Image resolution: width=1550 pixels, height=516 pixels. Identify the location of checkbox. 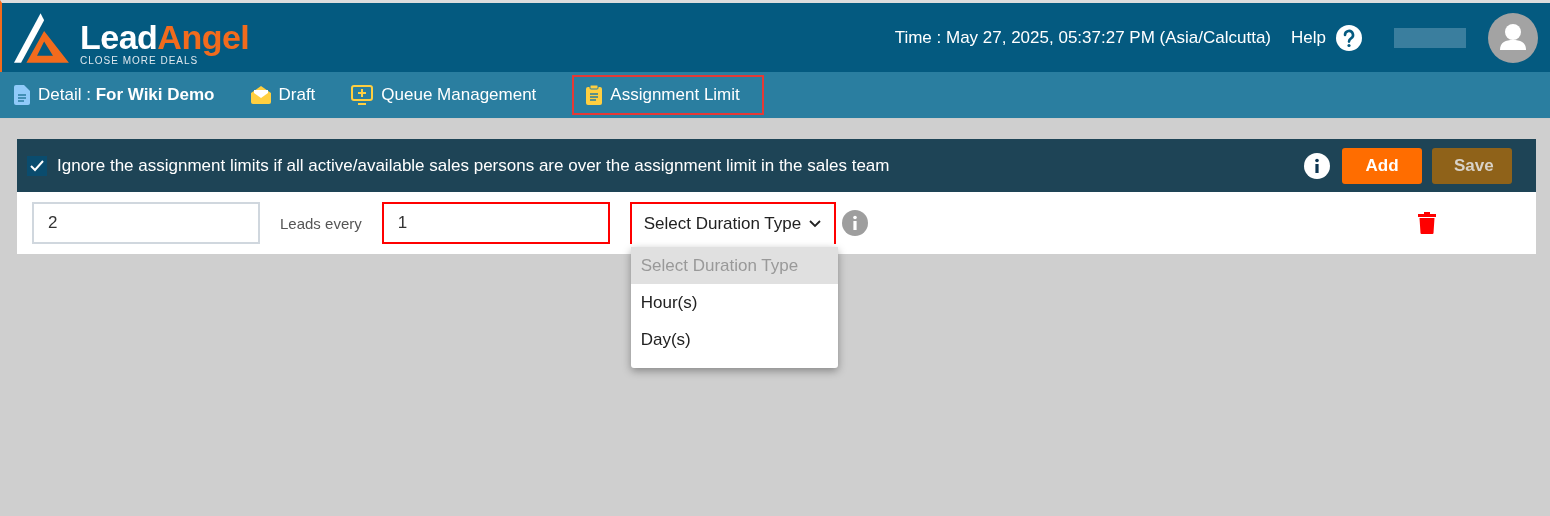
(37, 165).